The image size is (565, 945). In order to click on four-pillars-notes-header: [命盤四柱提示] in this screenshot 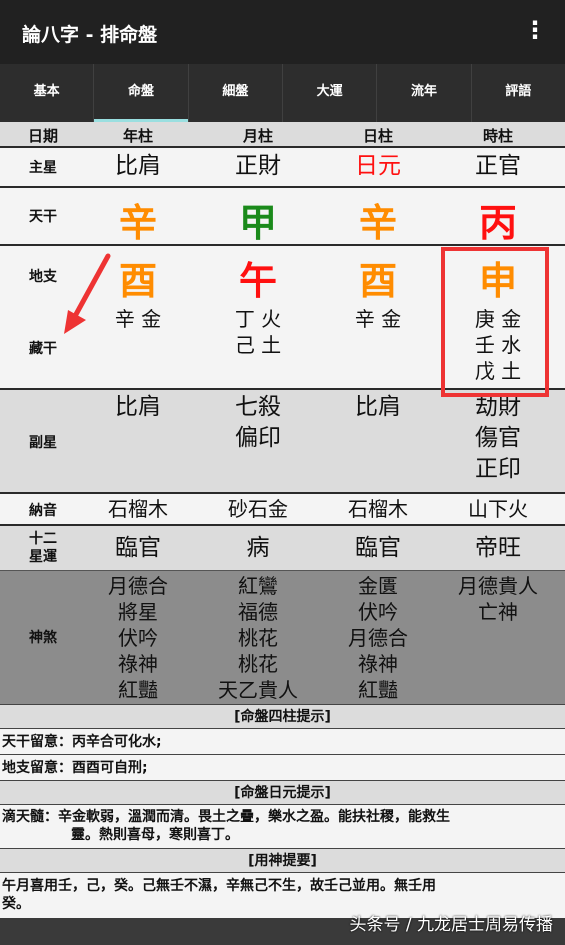, I will do `click(282, 716)`.